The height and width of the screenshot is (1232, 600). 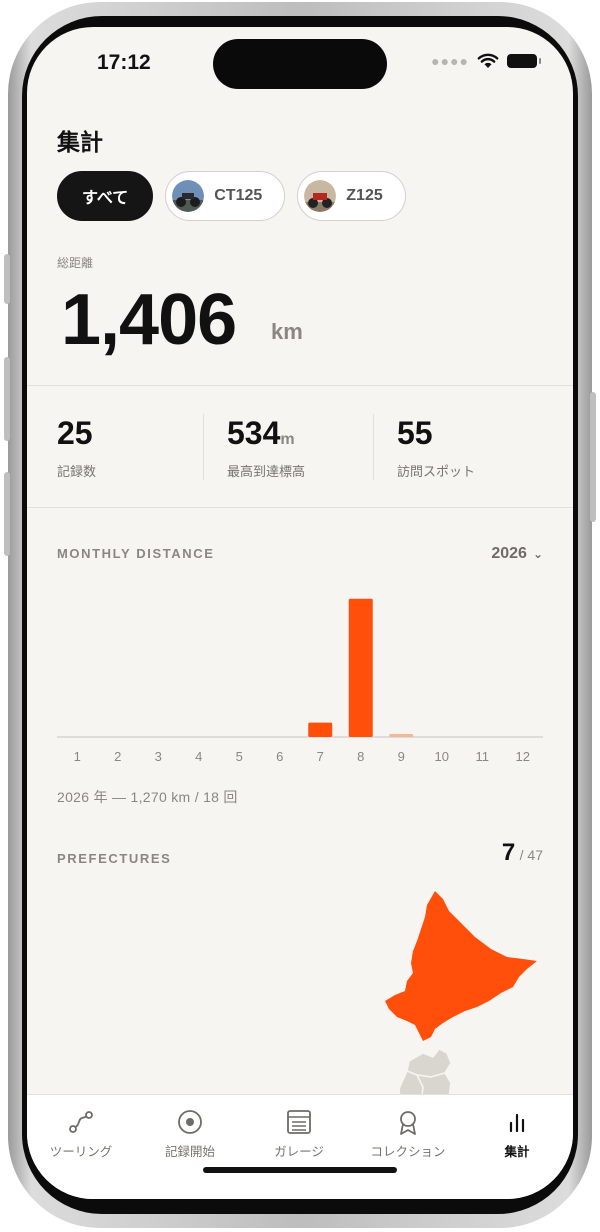 What do you see at coordinates (149, 320) in the screenshot?
I see `total-distance-value: 1,406` at bounding box center [149, 320].